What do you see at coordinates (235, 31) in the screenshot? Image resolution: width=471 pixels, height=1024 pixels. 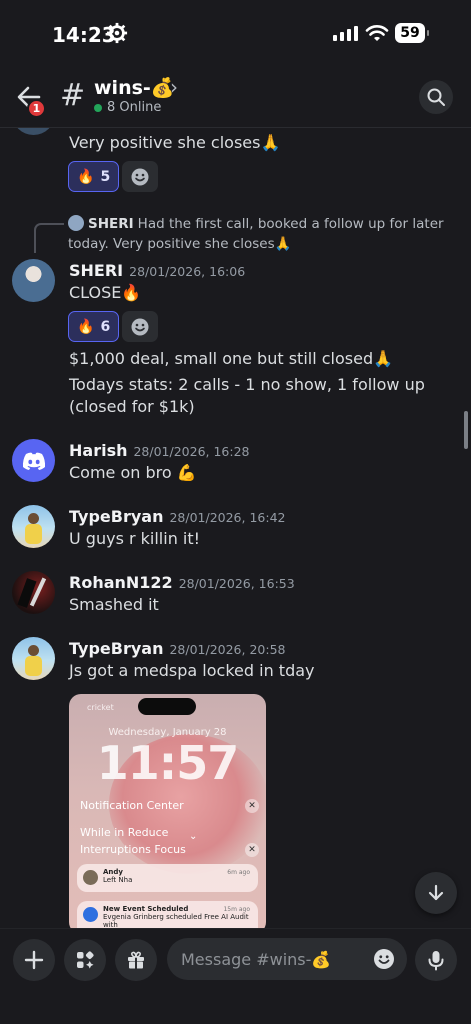 I see `status-bar: 14:23 59` at bounding box center [235, 31].